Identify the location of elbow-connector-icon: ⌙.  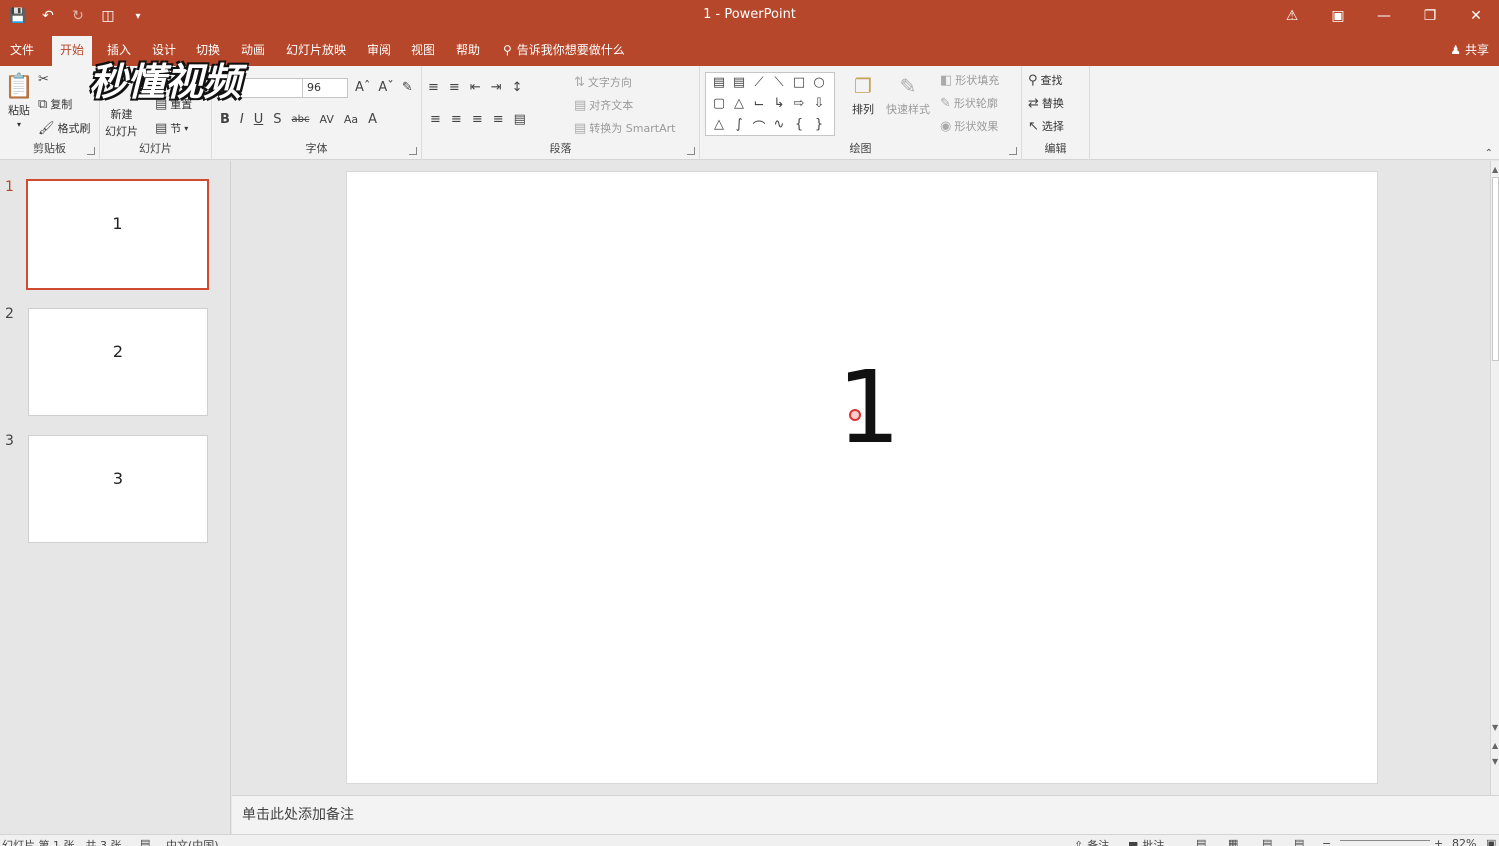
(759, 106).